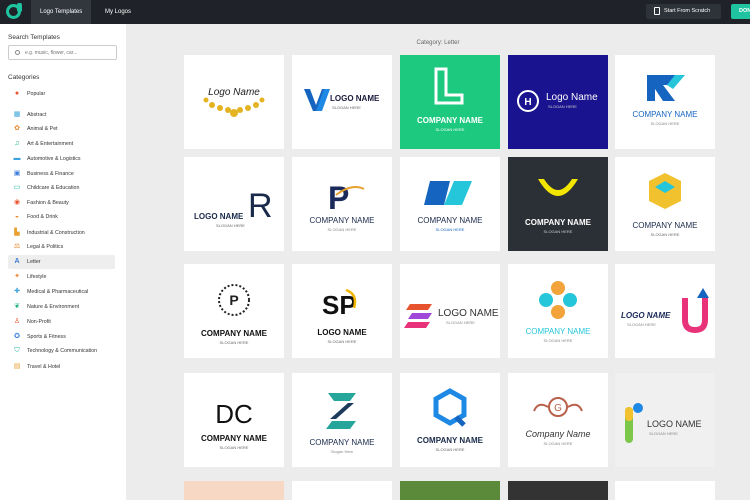 The height and width of the screenshot is (500, 750). Describe the element at coordinates (342, 397) in the screenshot. I see `letter-z-icon` at that location.